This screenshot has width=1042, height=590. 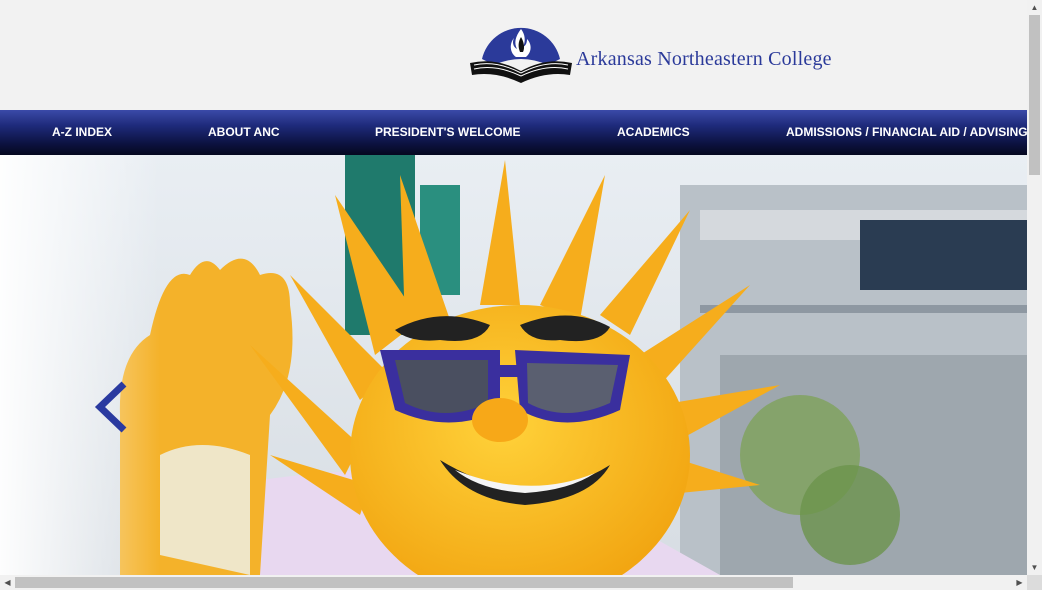 What do you see at coordinates (1034, 567) in the screenshot?
I see `scroll-down-icon: ▼` at bounding box center [1034, 567].